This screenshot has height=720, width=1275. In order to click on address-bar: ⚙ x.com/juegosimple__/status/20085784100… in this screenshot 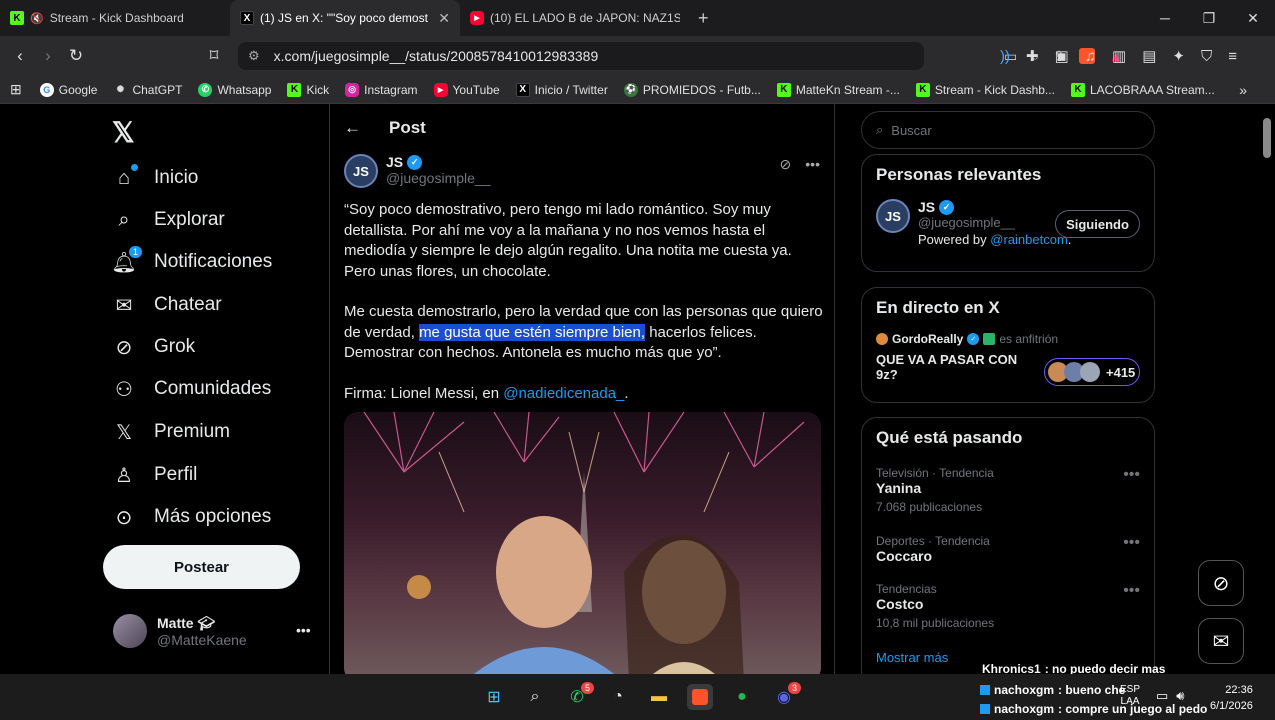, I will do `click(680, 56)`.